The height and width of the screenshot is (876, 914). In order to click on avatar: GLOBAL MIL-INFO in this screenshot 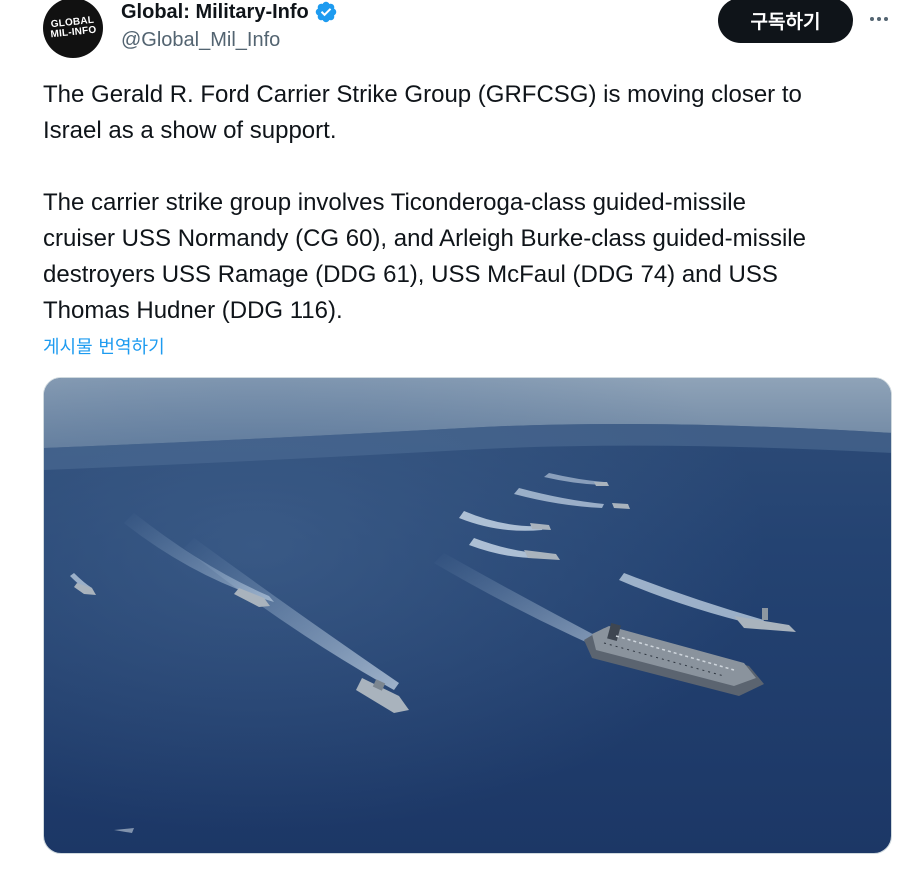, I will do `click(73, 29)`.